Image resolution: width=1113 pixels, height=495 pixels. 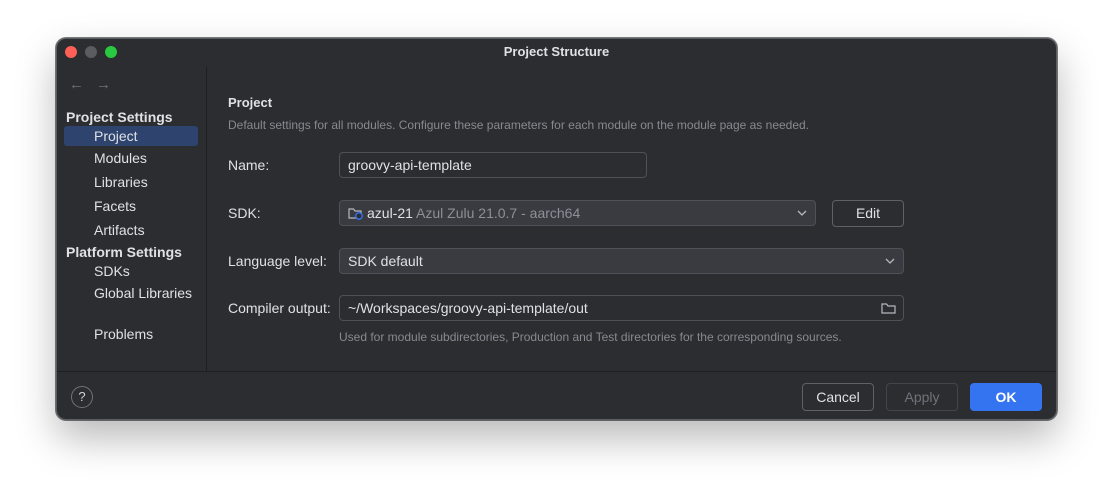 What do you see at coordinates (1006, 397) in the screenshot?
I see `ok-button: OK` at bounding box center [1006, 397].